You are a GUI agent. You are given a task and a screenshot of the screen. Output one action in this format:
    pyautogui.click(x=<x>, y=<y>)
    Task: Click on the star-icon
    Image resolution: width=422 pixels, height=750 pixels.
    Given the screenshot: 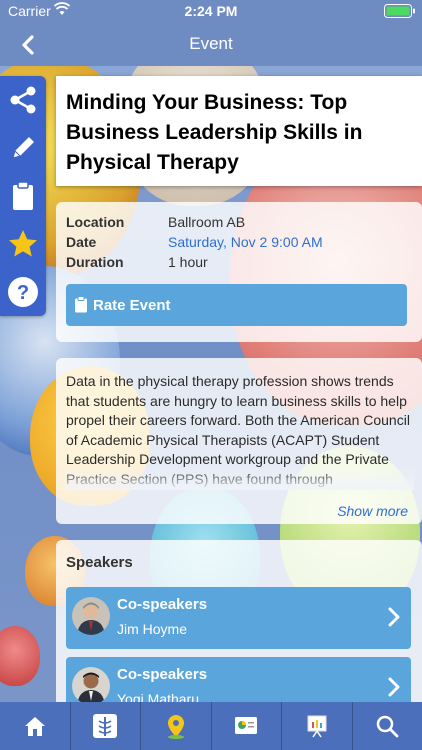 What is the action you would take?
    pyautogui.click(x=23, y=243)
    